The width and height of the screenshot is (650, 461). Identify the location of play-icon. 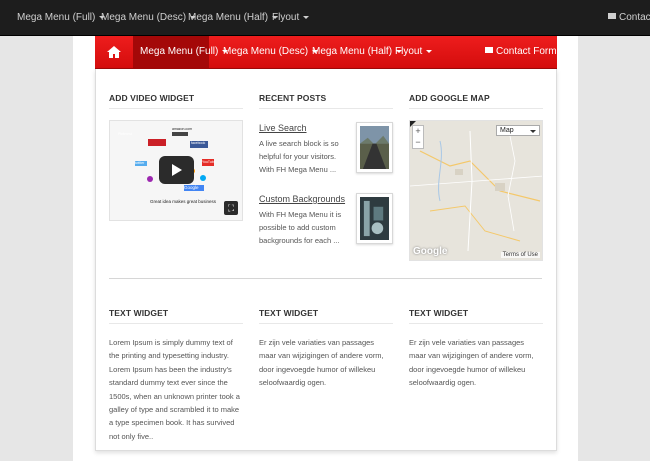
(176, 170).